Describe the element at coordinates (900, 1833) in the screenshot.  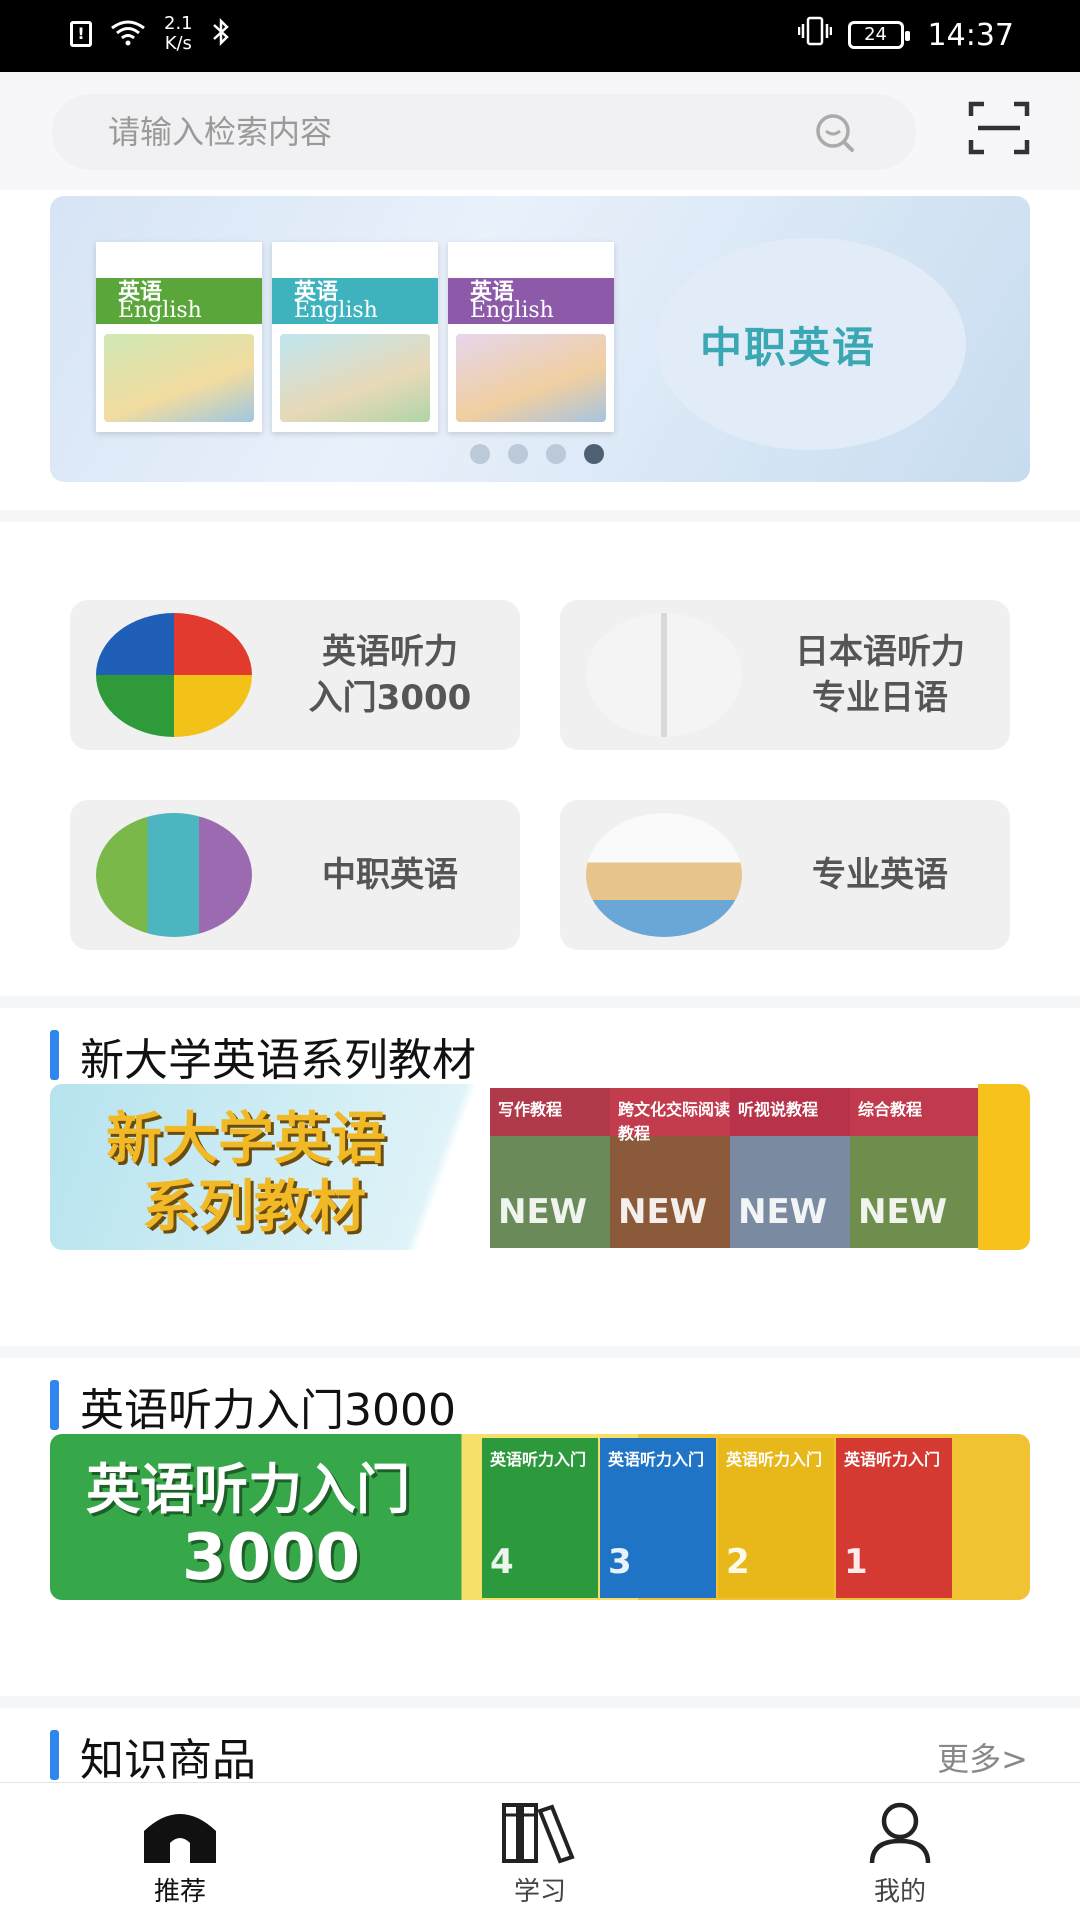
I see `person-icon` at that location.